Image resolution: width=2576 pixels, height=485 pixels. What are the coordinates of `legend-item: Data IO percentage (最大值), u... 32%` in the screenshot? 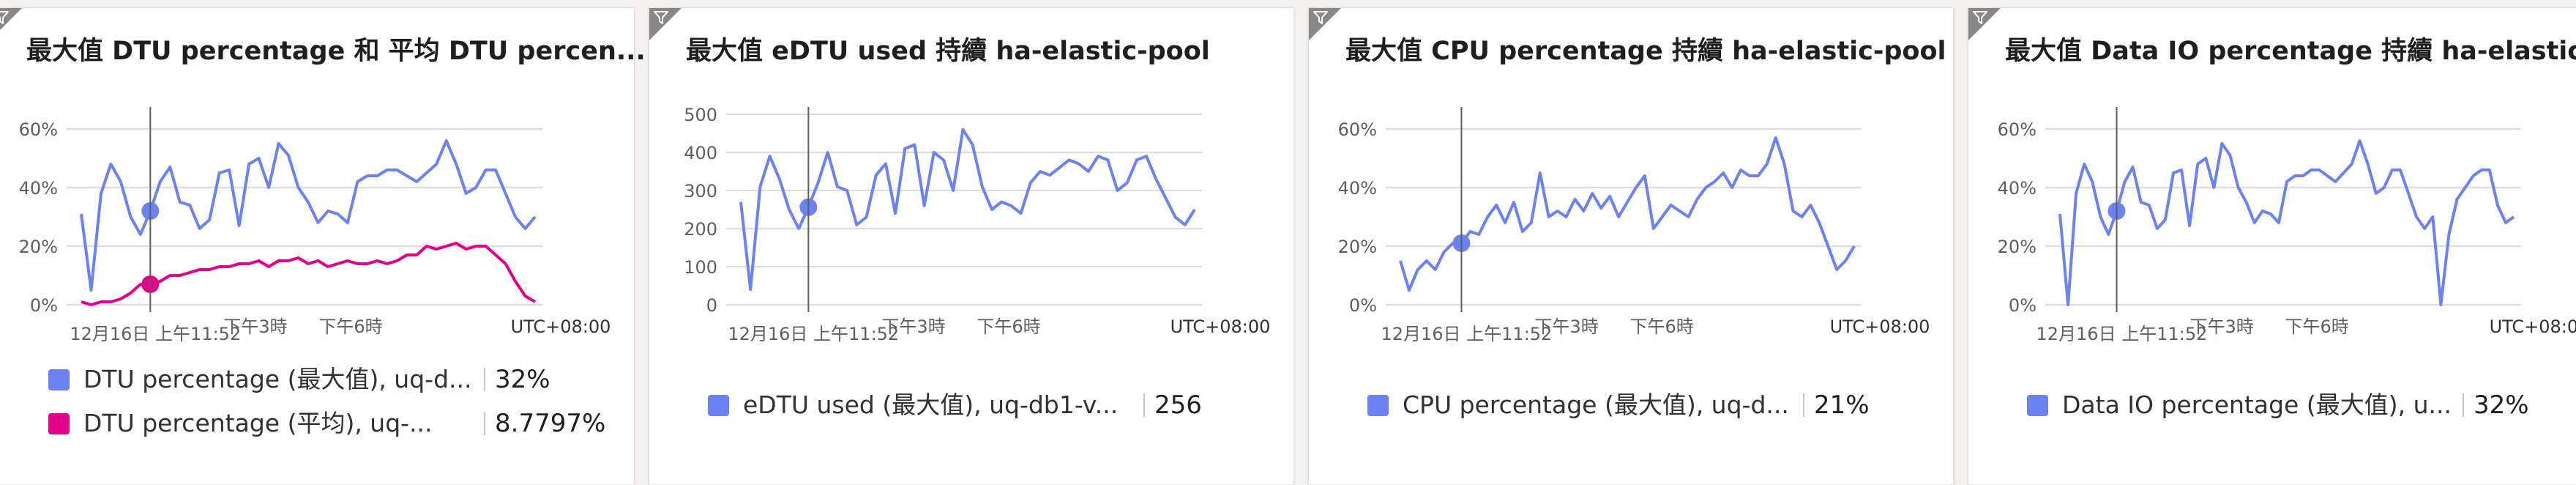 It's located at (2272, 405).